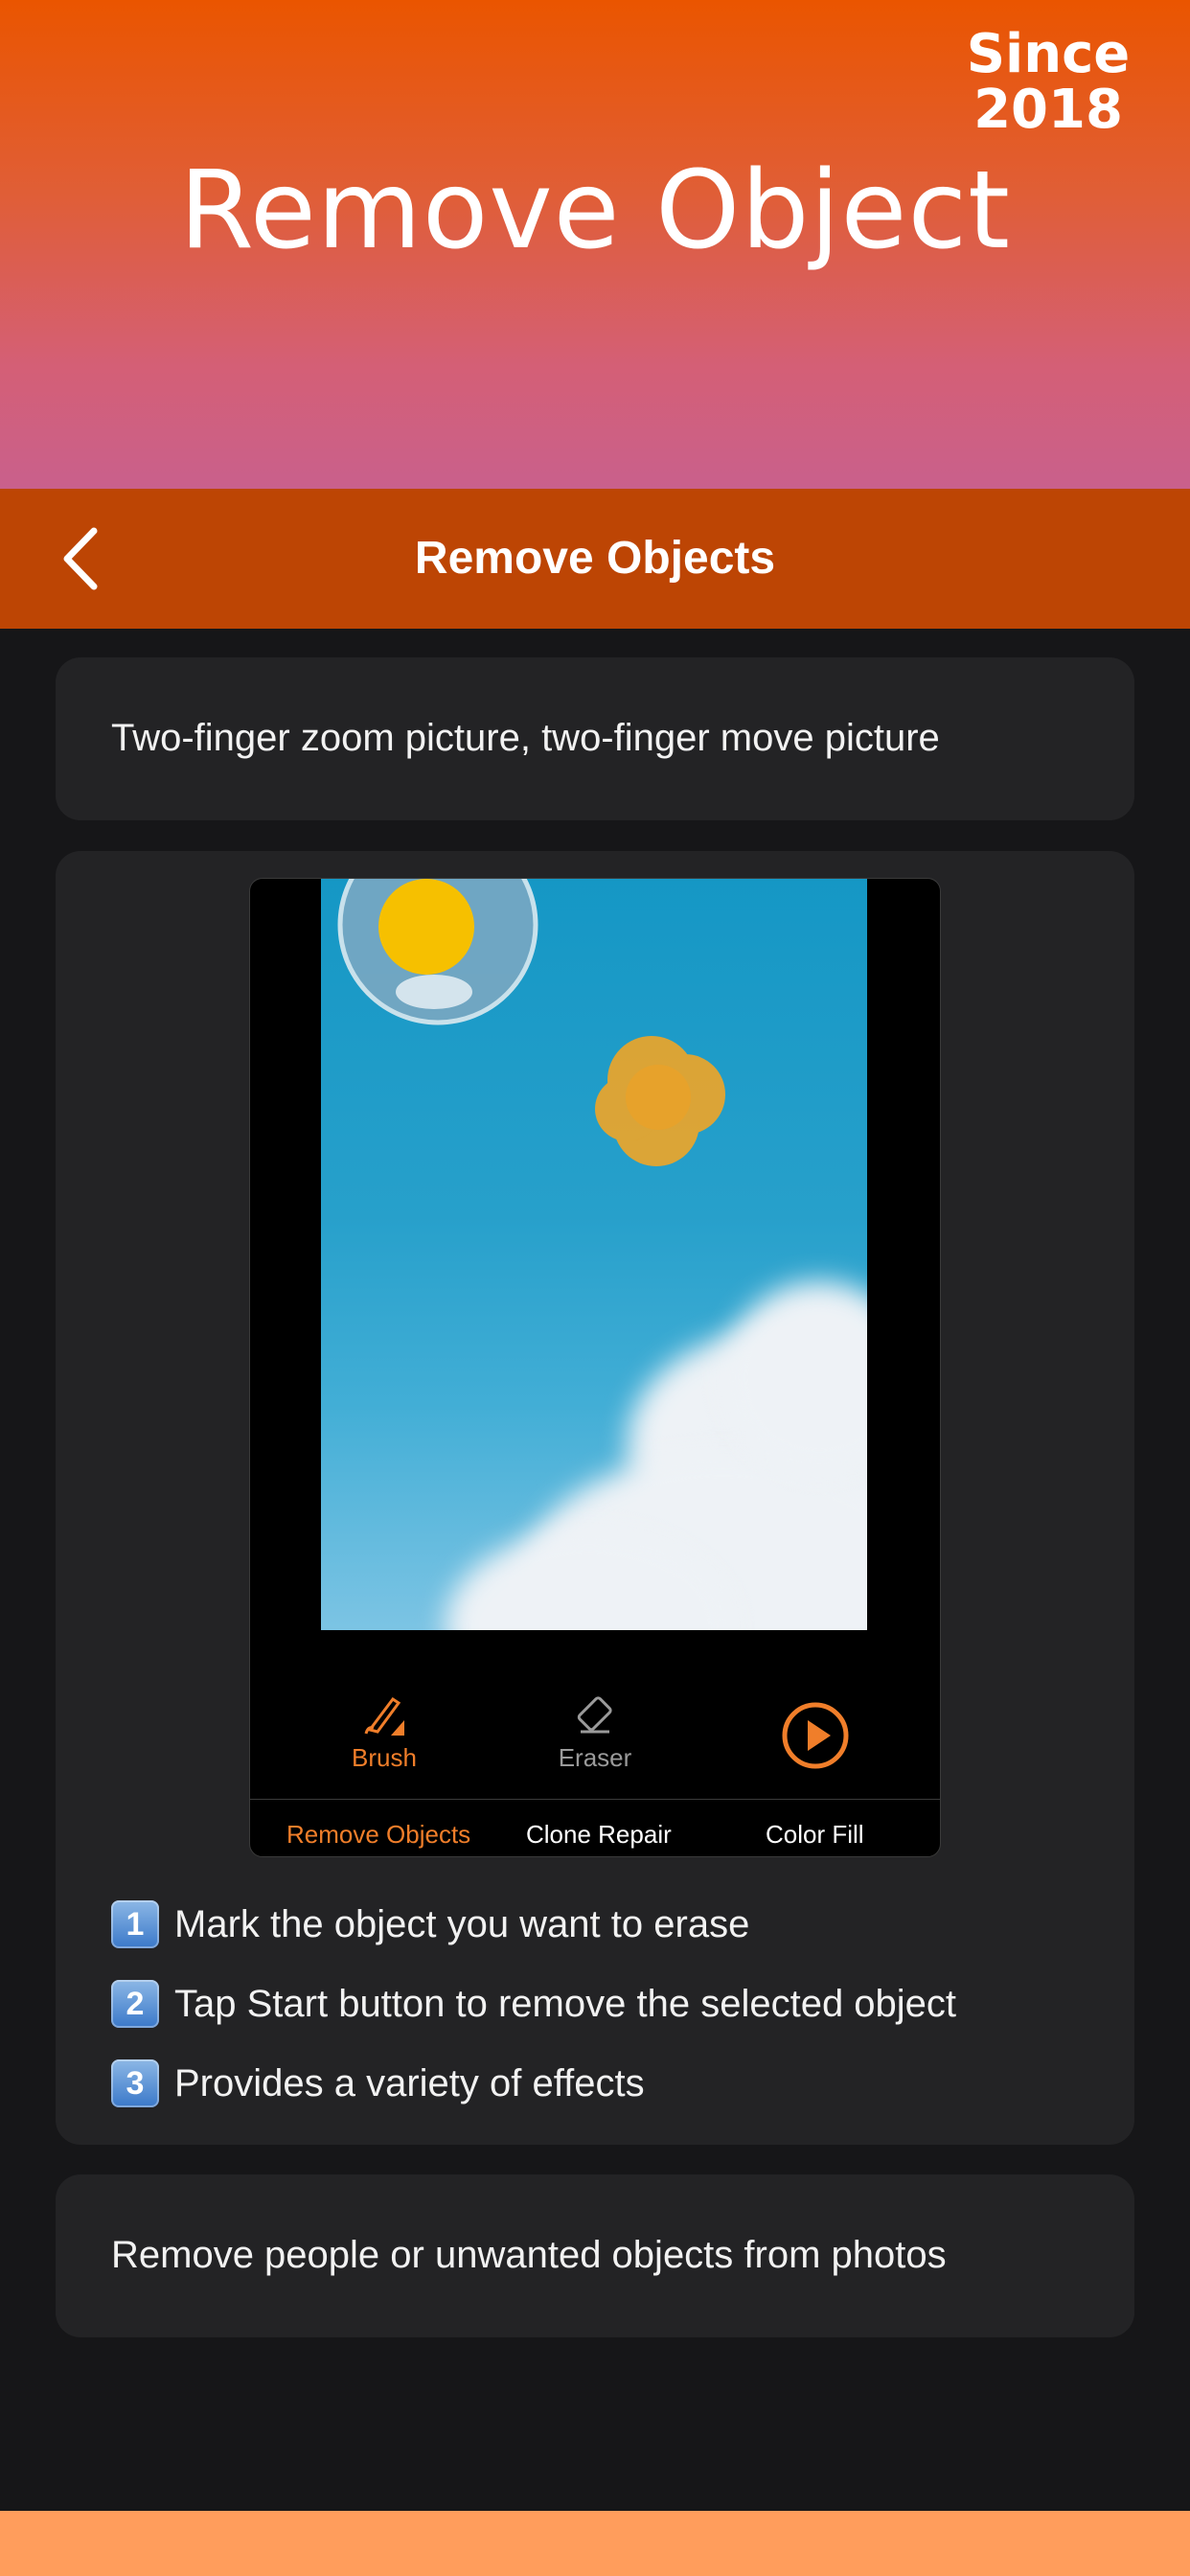  Describe the element at coordinates (1048, 82) in the screenshot. I see `since-label: Since 2018` at that location.